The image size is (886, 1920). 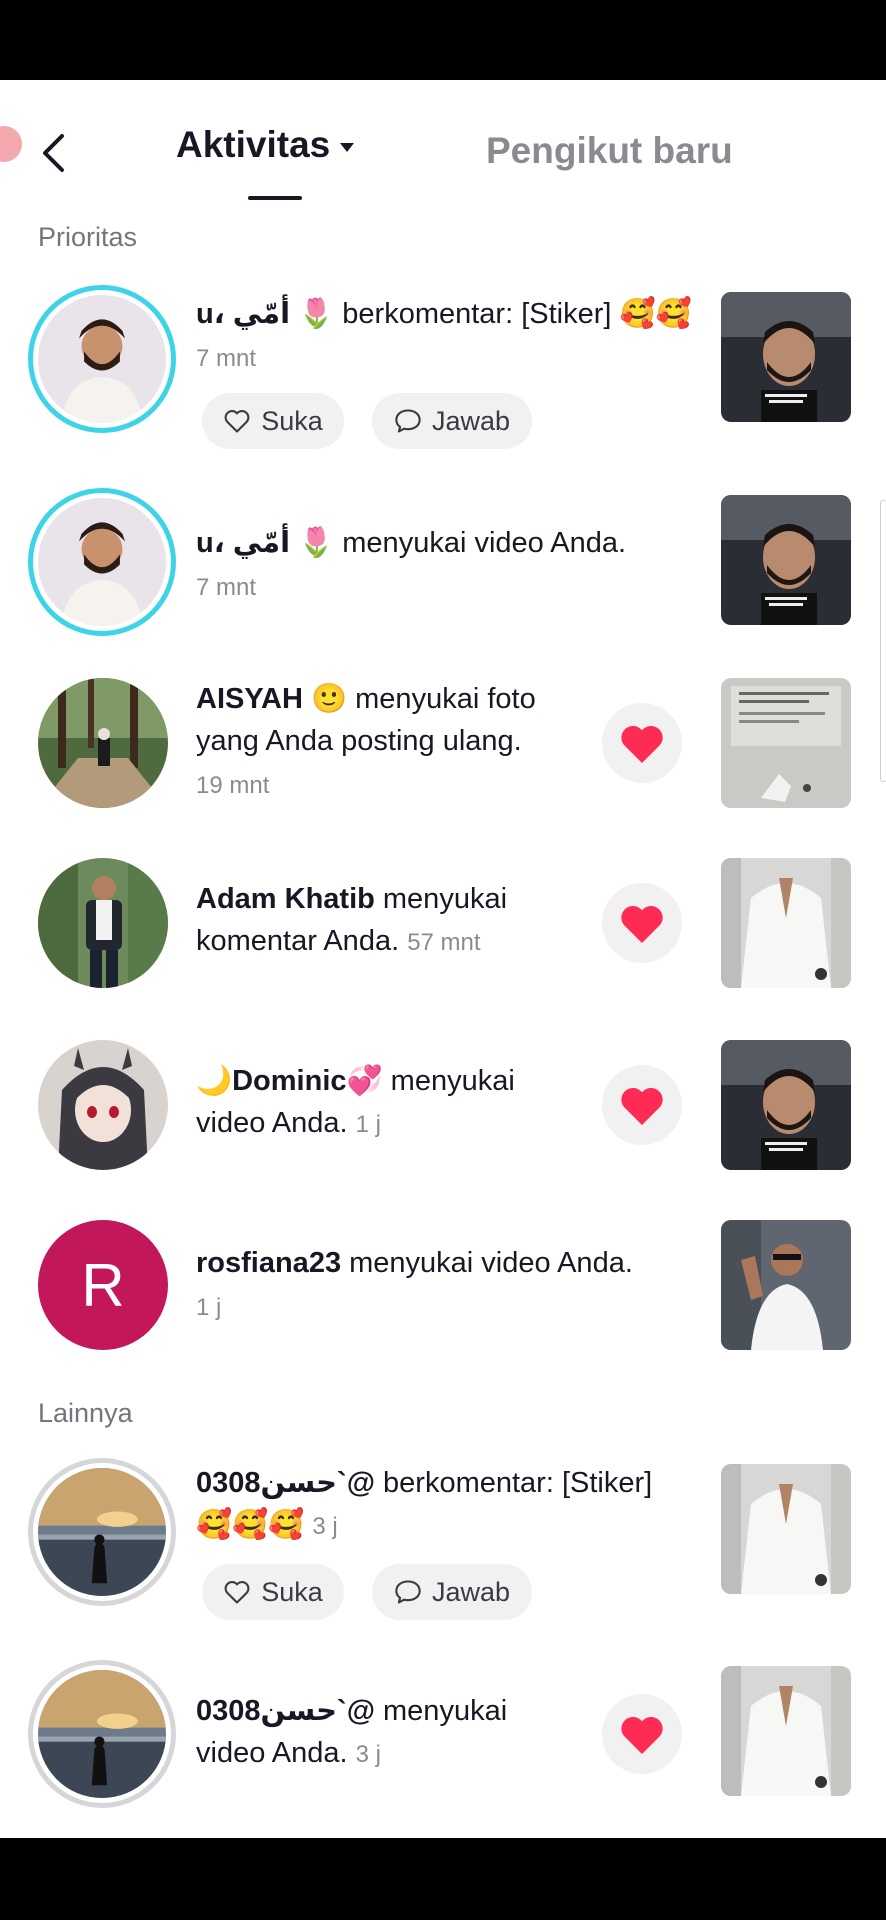 I want to click on tab-pengikut-baru-label: Pengikut baru, so click(x=609, y=150).